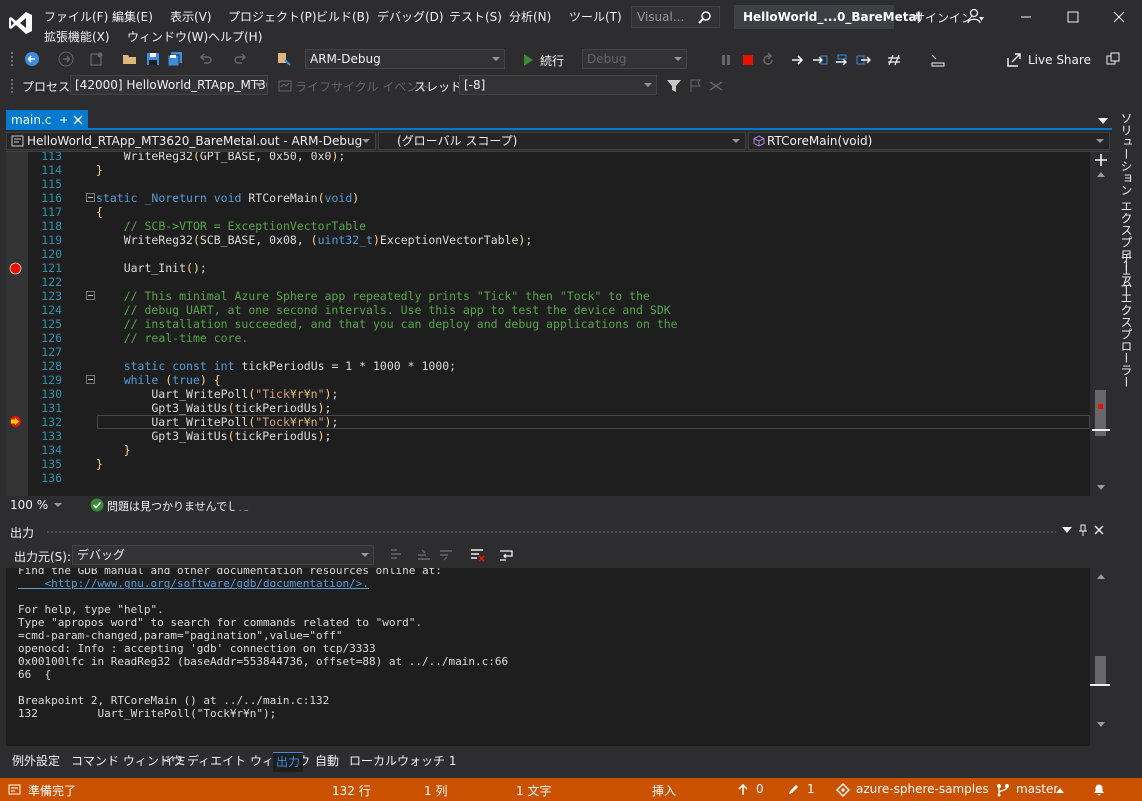 The image size is (1142, 801). What do you see at coordinates (96, 59) in the screenshot?
I see `new-project-icon` at bounding box center [96, 59].